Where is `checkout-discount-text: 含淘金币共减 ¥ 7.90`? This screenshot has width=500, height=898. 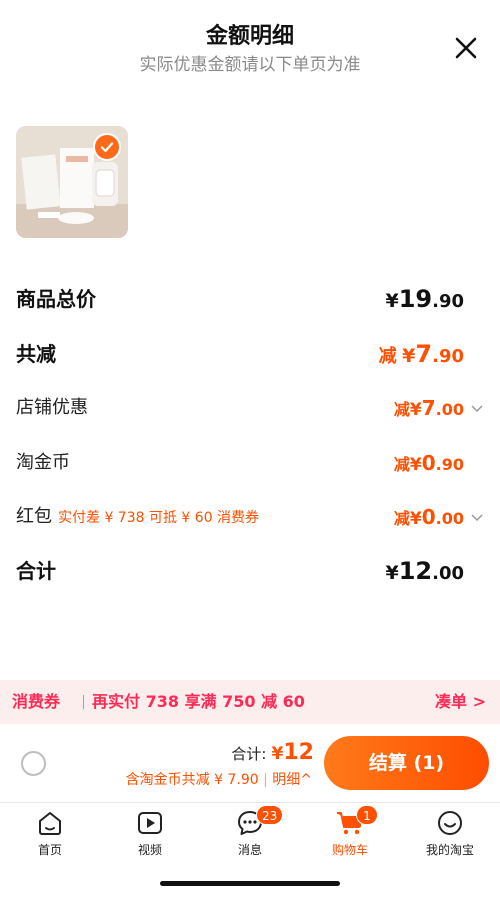
checkout-discount-text: 含淘金币共减 ¥ 7.90 is located at coordinates (192, 780).